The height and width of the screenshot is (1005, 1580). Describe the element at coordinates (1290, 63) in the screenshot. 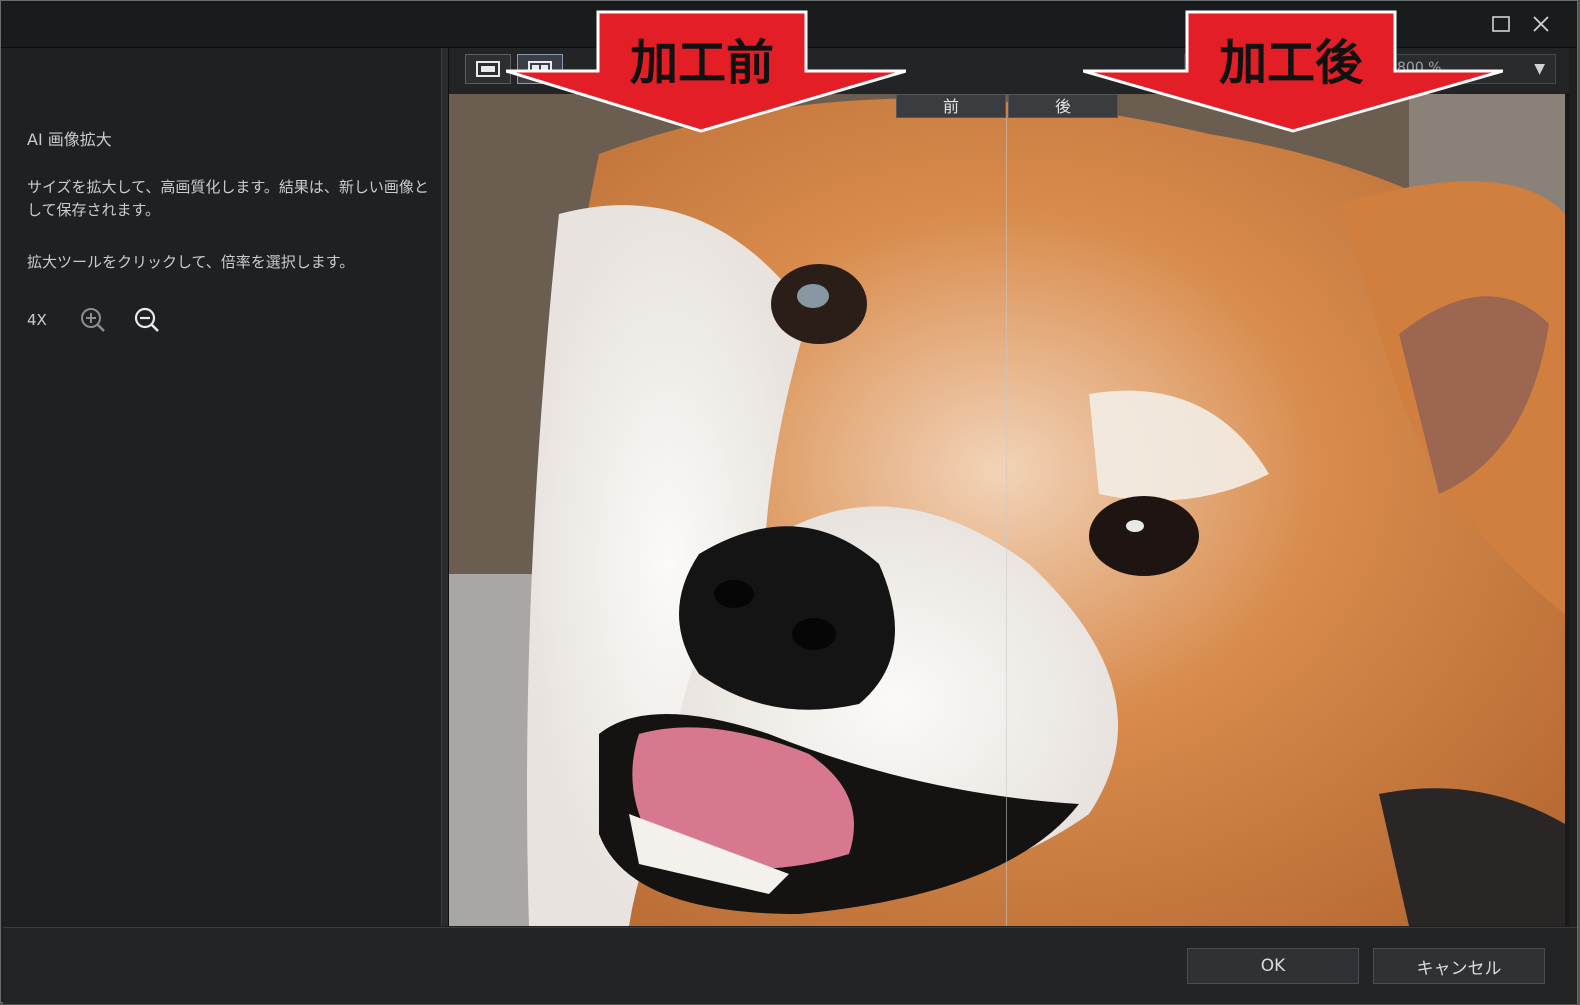

I see `after-callout-text: 加工後` at that location.